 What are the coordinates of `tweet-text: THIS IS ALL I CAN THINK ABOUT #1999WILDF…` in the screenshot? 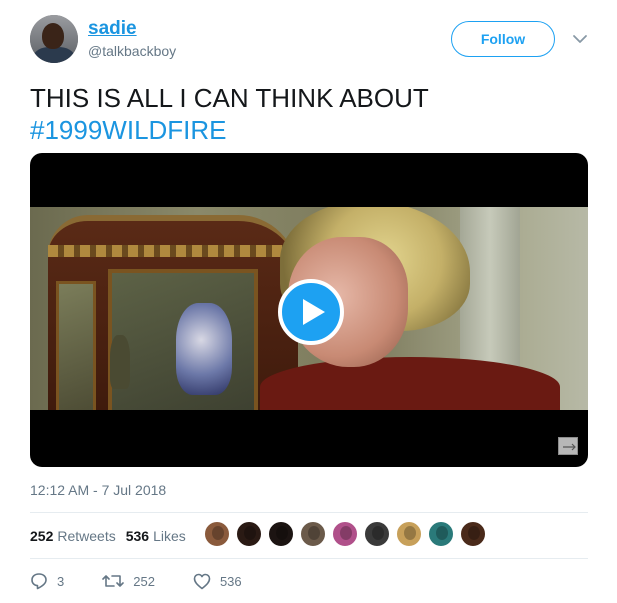 It's located at (229, 114).